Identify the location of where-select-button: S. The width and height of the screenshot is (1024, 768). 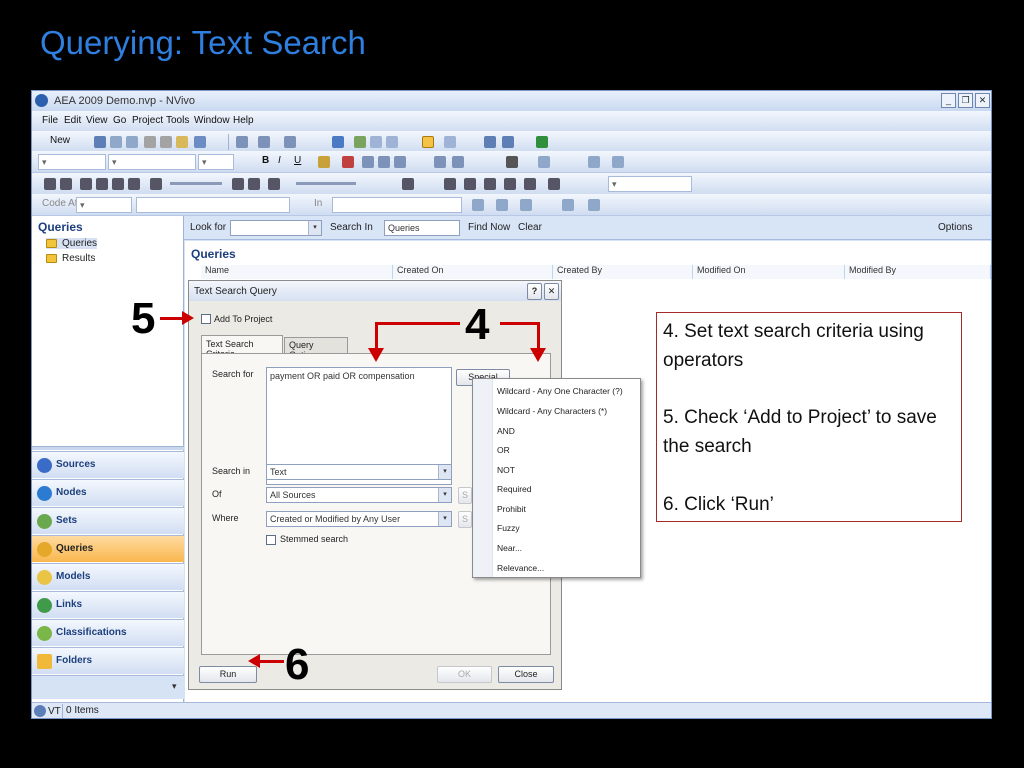
(465, 519).